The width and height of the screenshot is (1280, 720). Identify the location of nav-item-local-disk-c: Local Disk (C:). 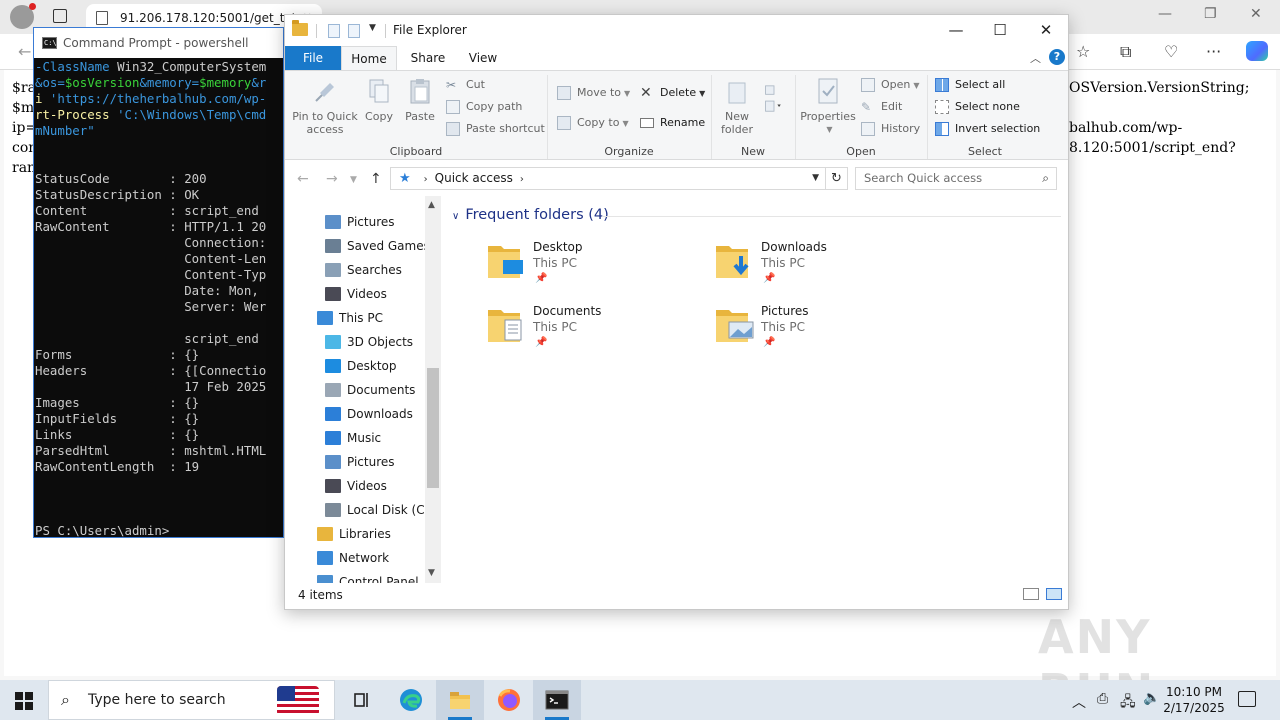
(379, 510).